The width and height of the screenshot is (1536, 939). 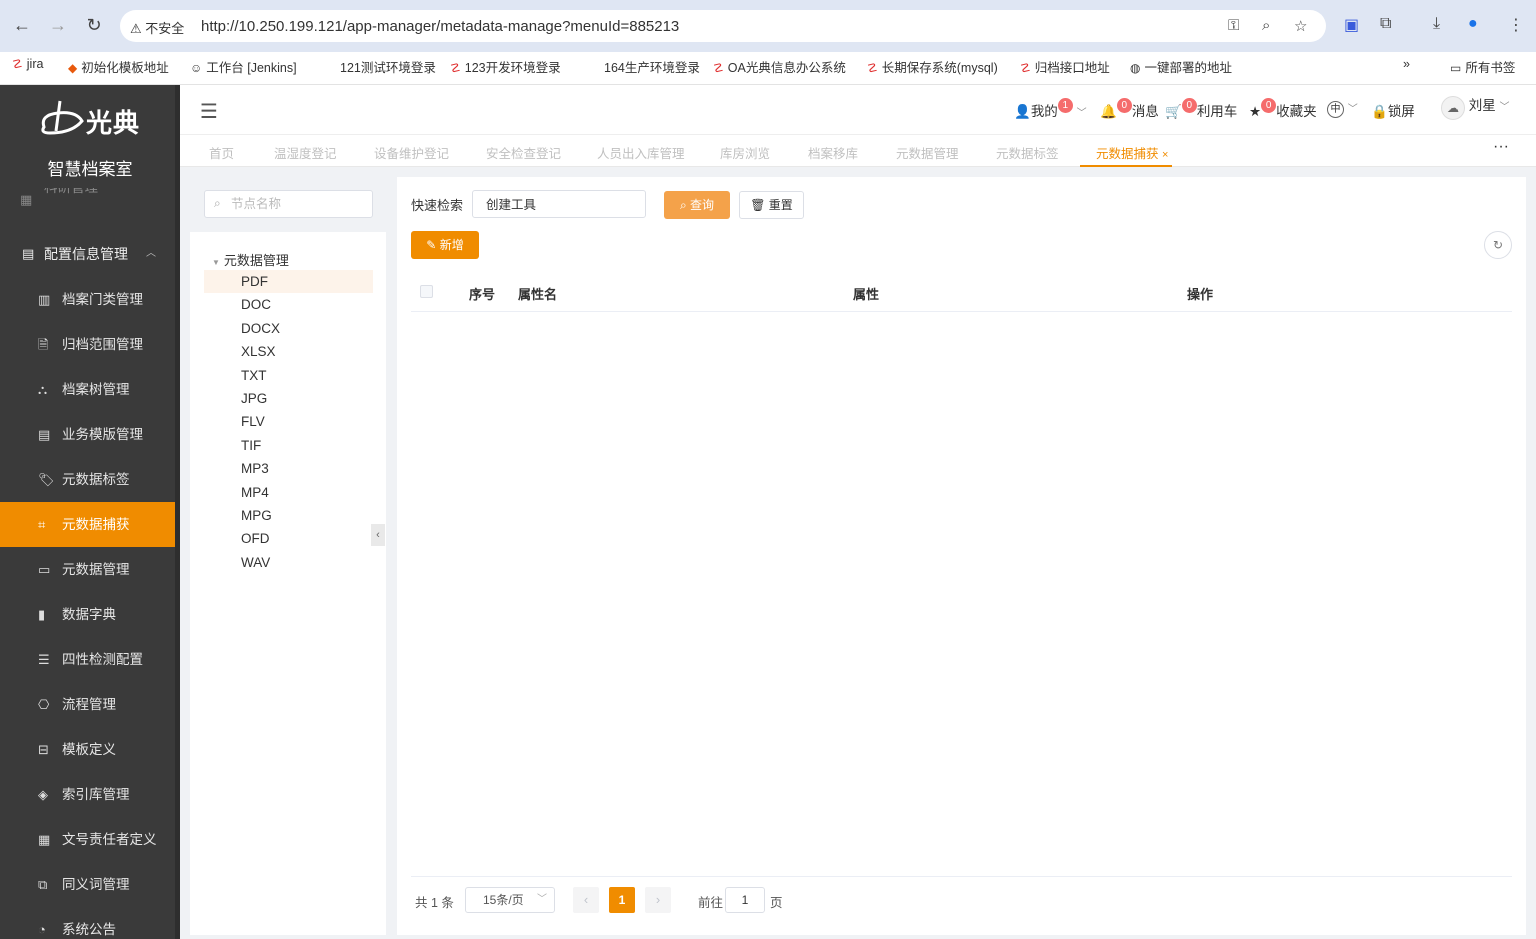 What do you see at coordinates (1165, 155) in the screenshot?
I see `close-icon: ×` at bounding box center [1165, 155].